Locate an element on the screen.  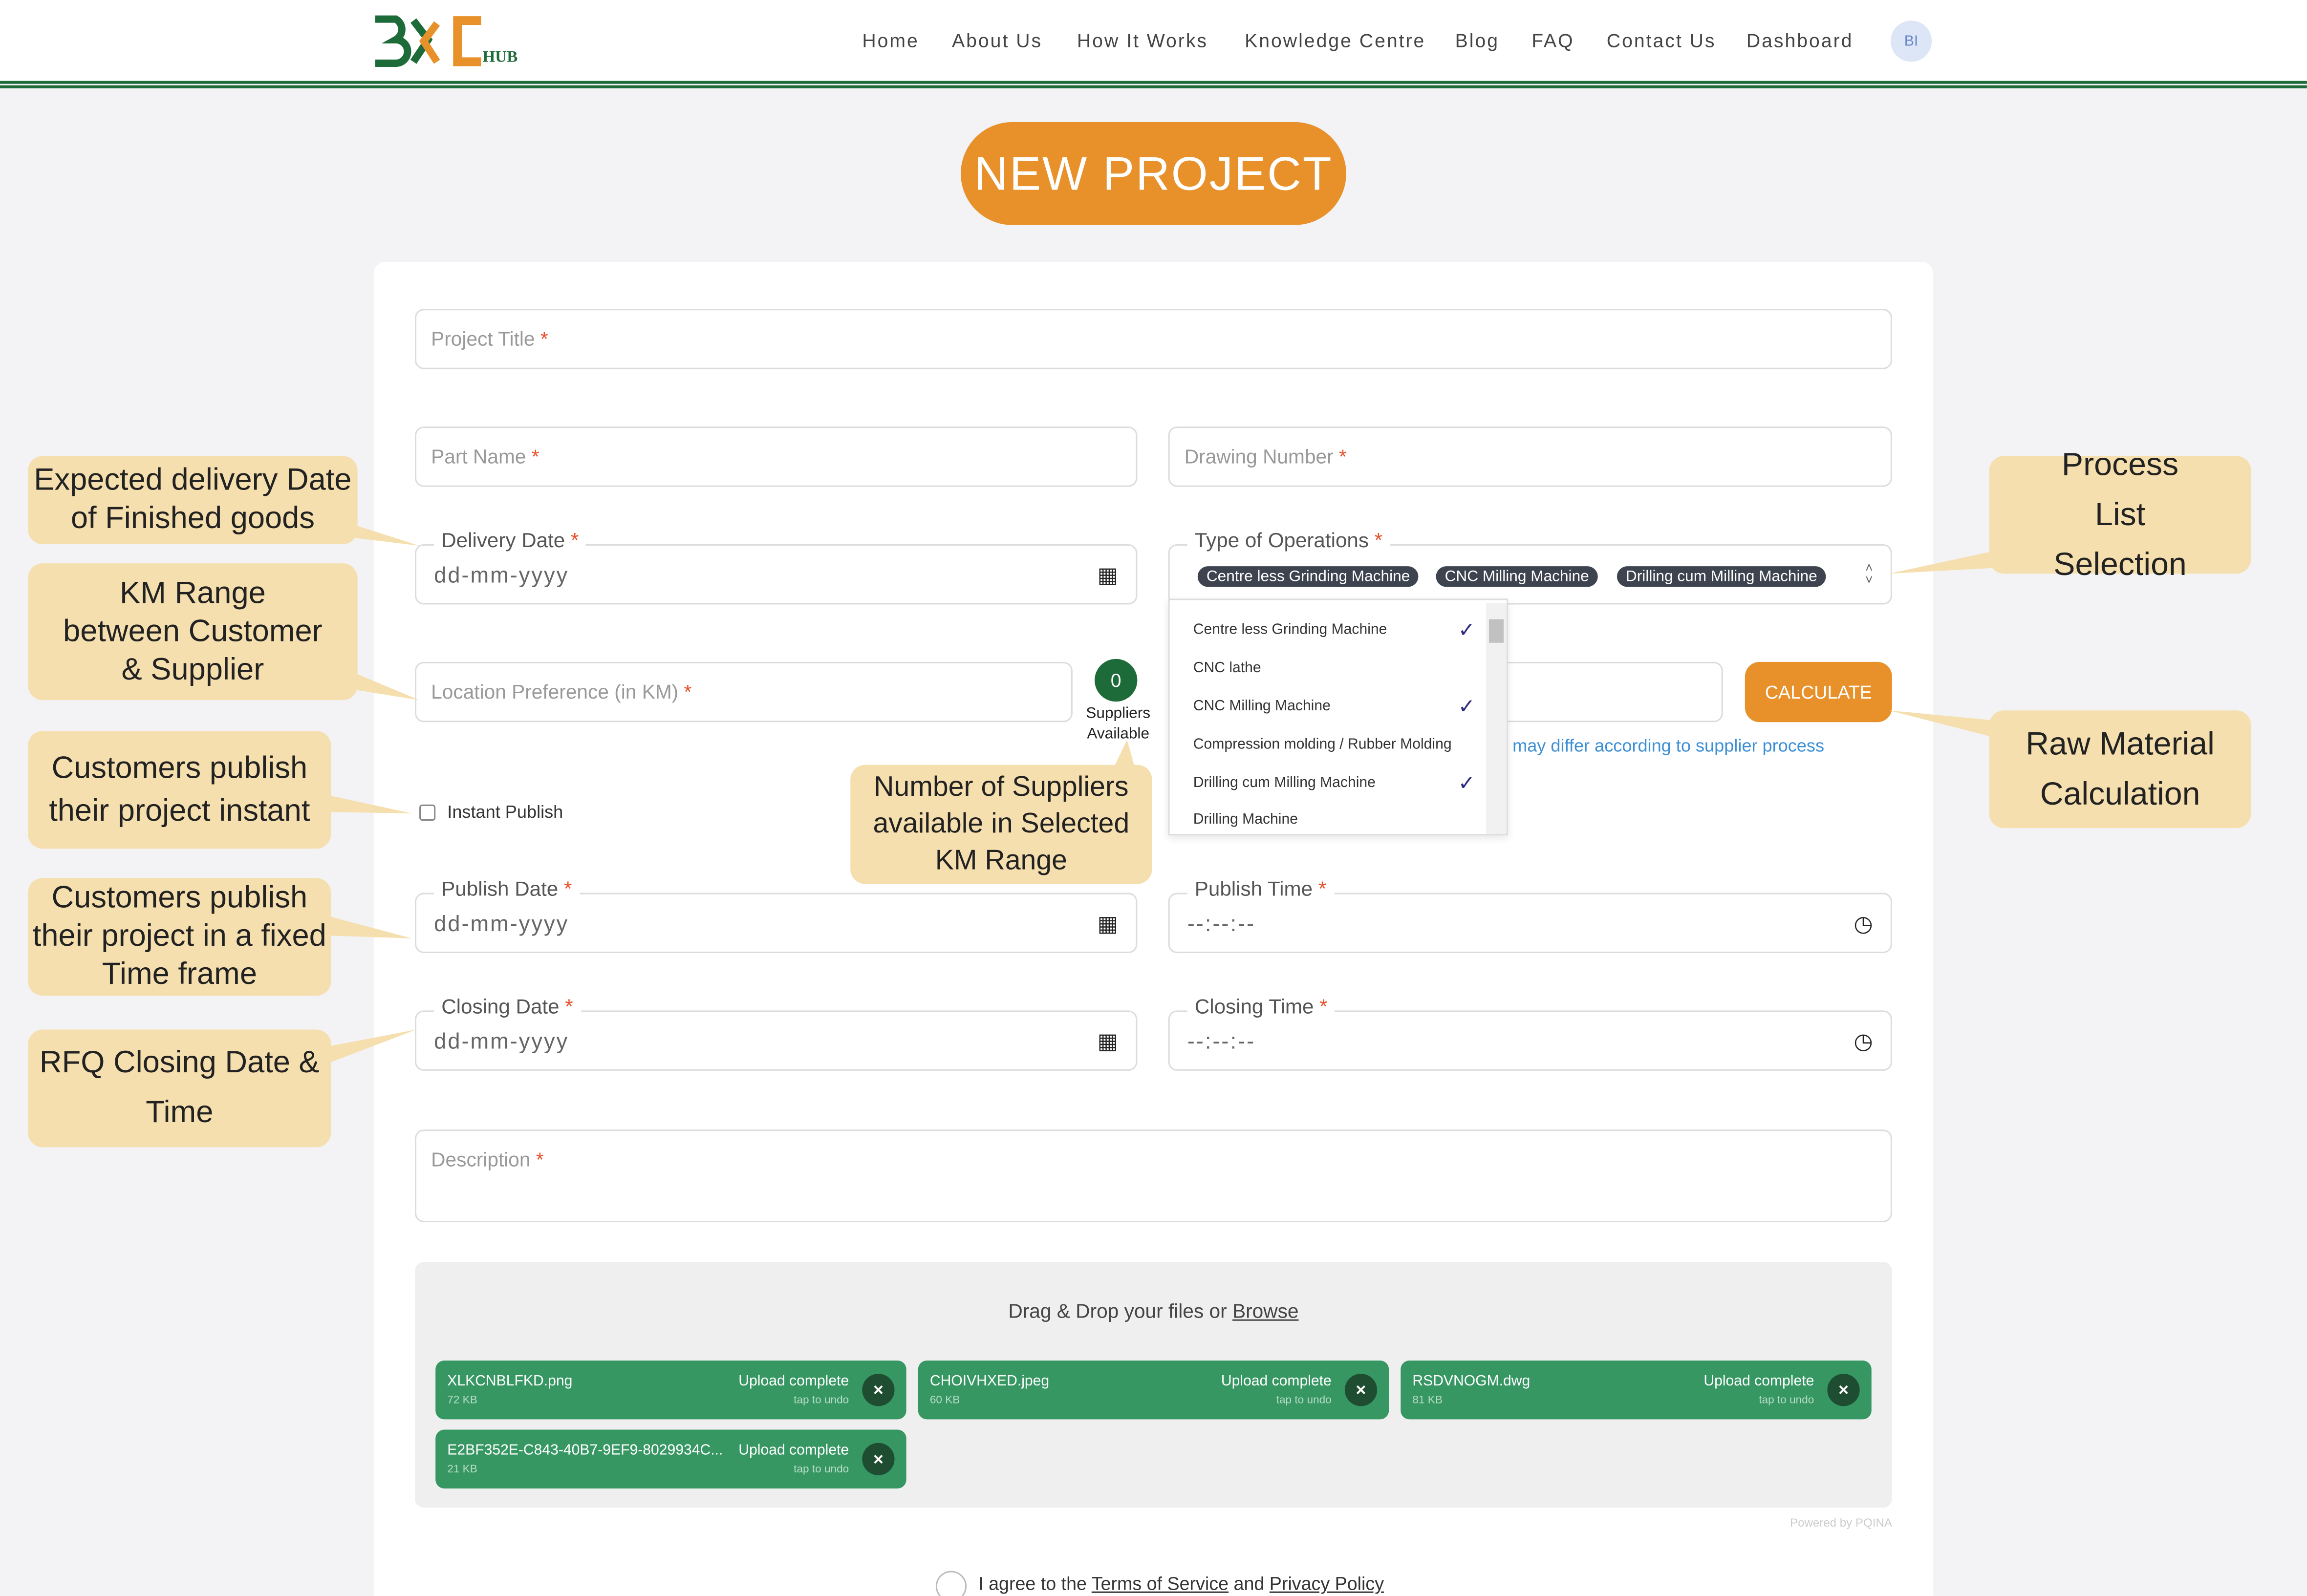
callout-instant: Customers publish their project instant is located at coordinates (179, 790).